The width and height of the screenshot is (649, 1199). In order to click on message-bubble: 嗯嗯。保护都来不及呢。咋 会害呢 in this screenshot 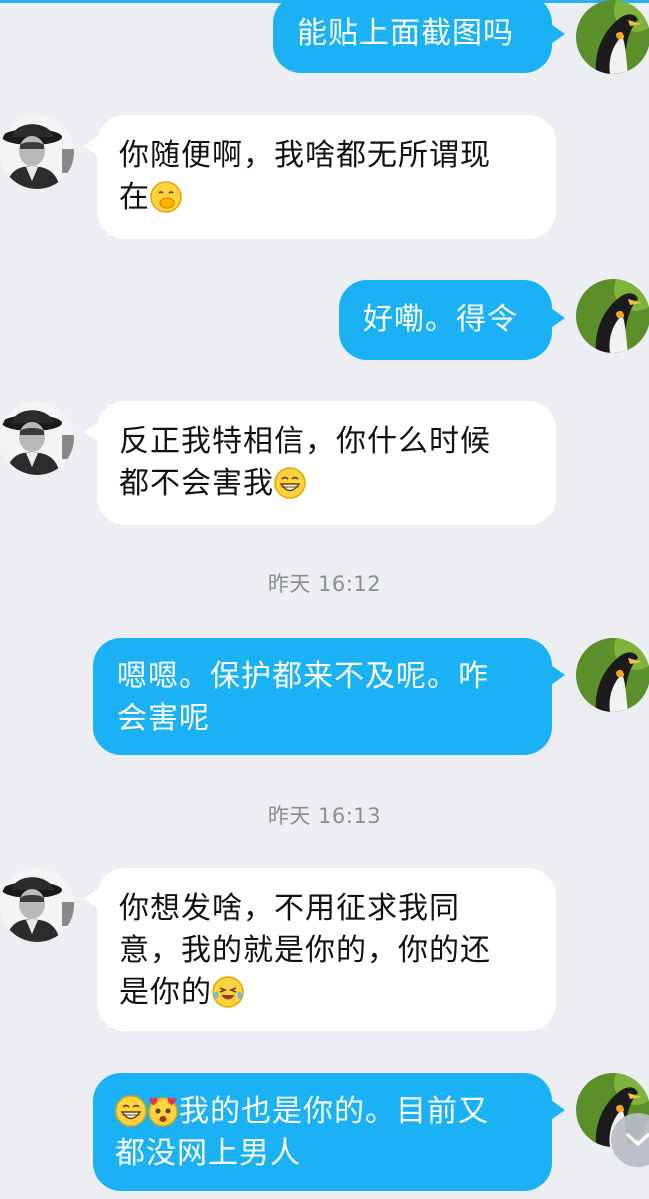, I will do `click(322, 696)`.